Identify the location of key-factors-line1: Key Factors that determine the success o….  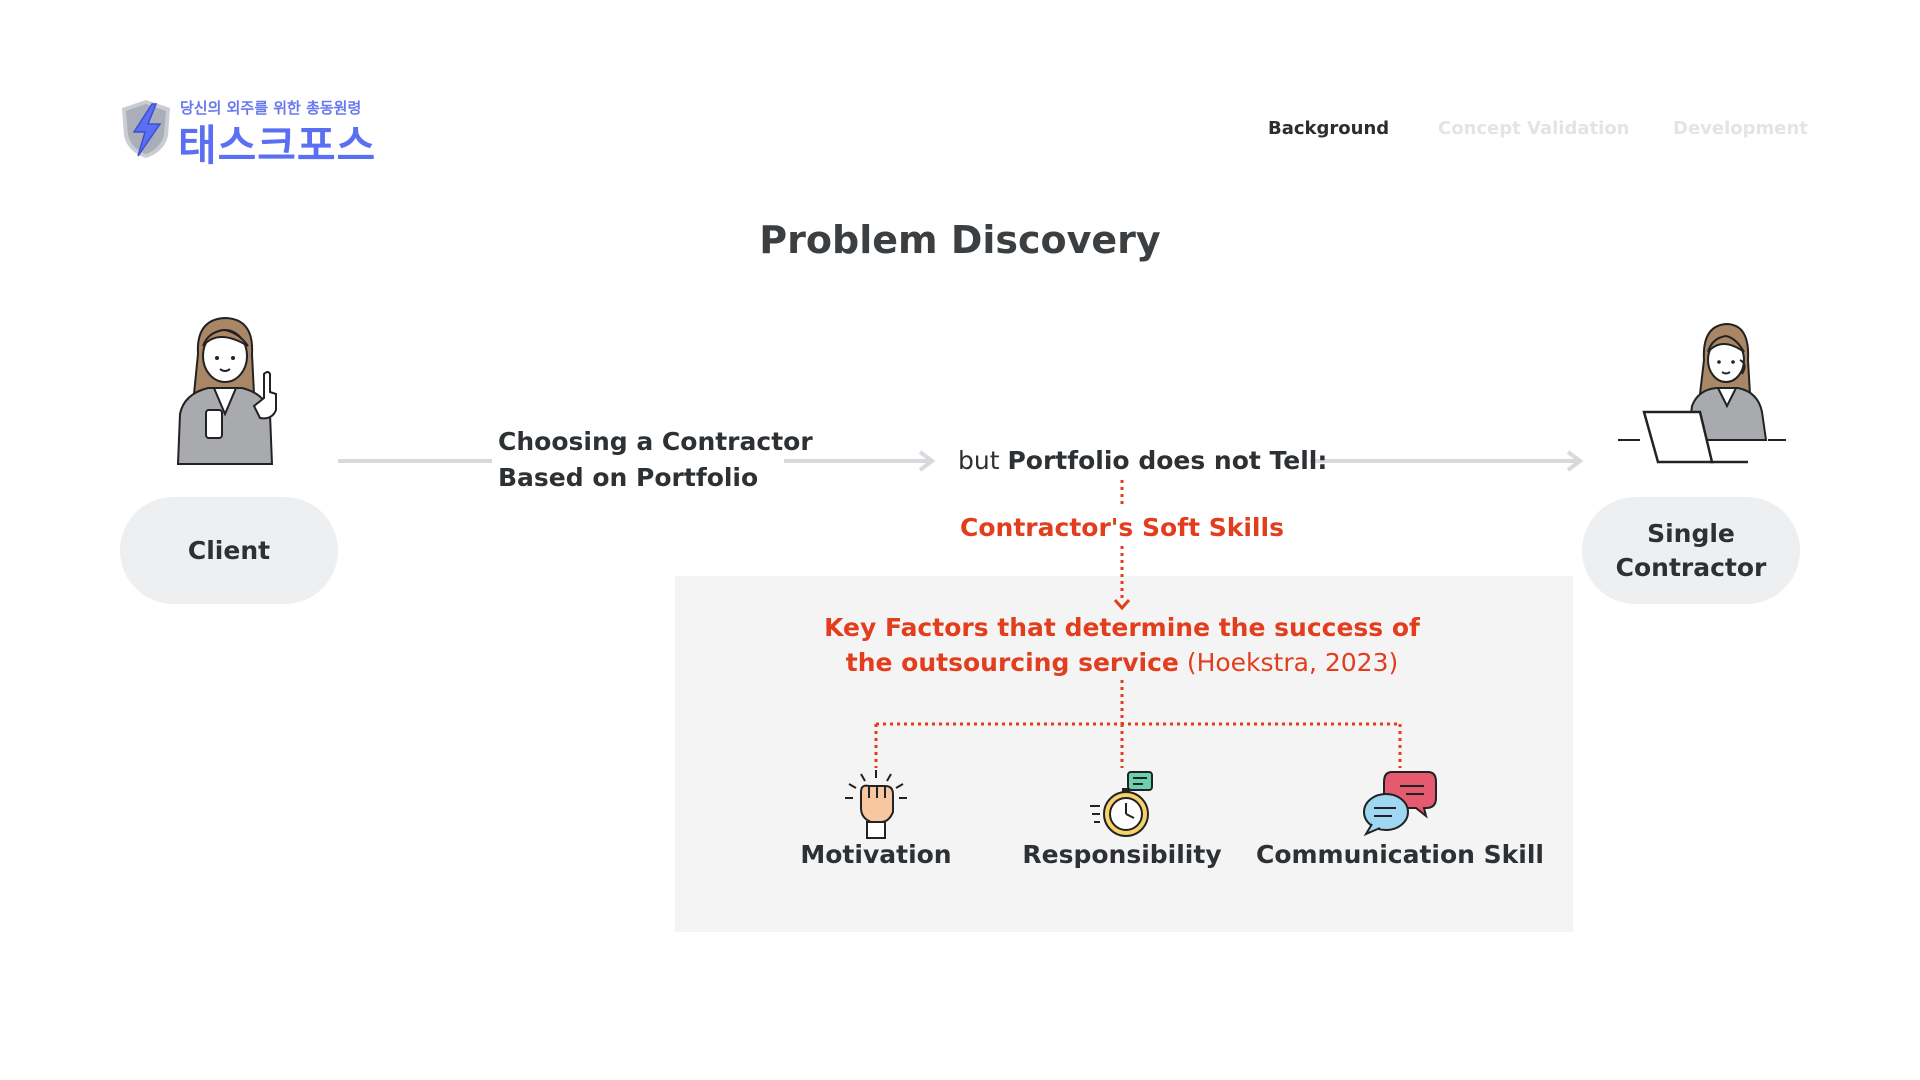
(1122, 627).